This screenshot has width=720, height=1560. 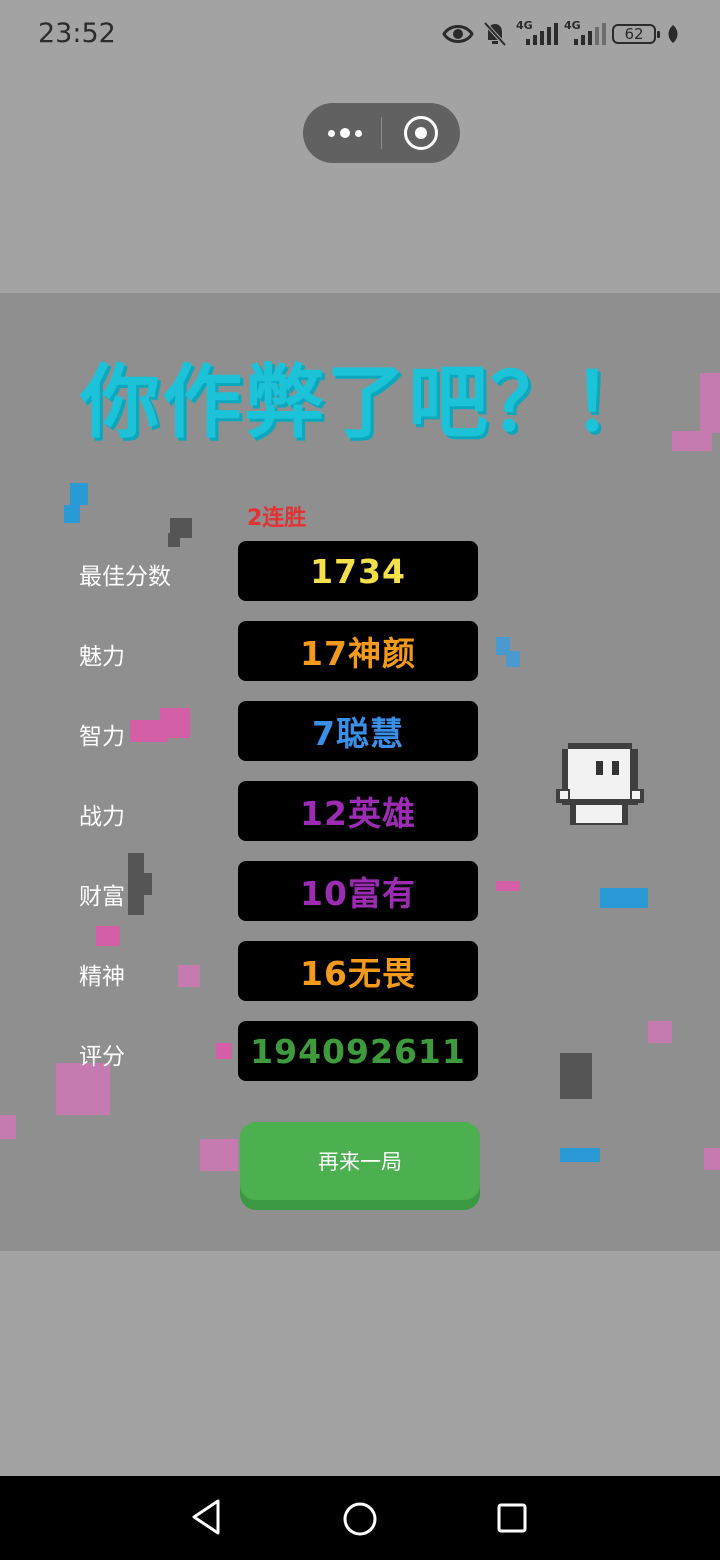 What do you see at coordinates (358, 731) in the screenshot?
I see `intelligence-value: 7聪慧` at bounding box center [358, 731].